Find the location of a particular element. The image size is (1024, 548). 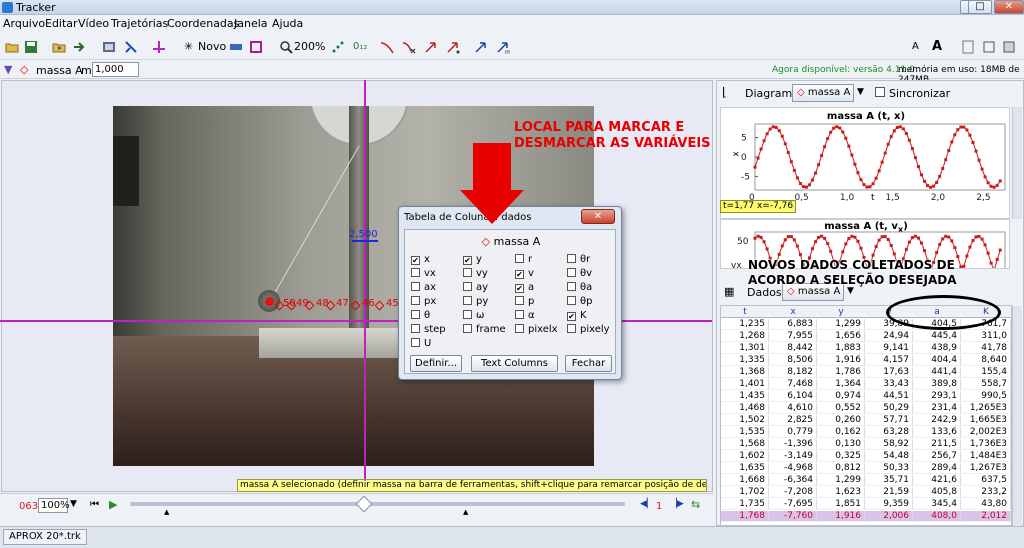

table-cell: 1,768 is located at coordinates (745, 516).